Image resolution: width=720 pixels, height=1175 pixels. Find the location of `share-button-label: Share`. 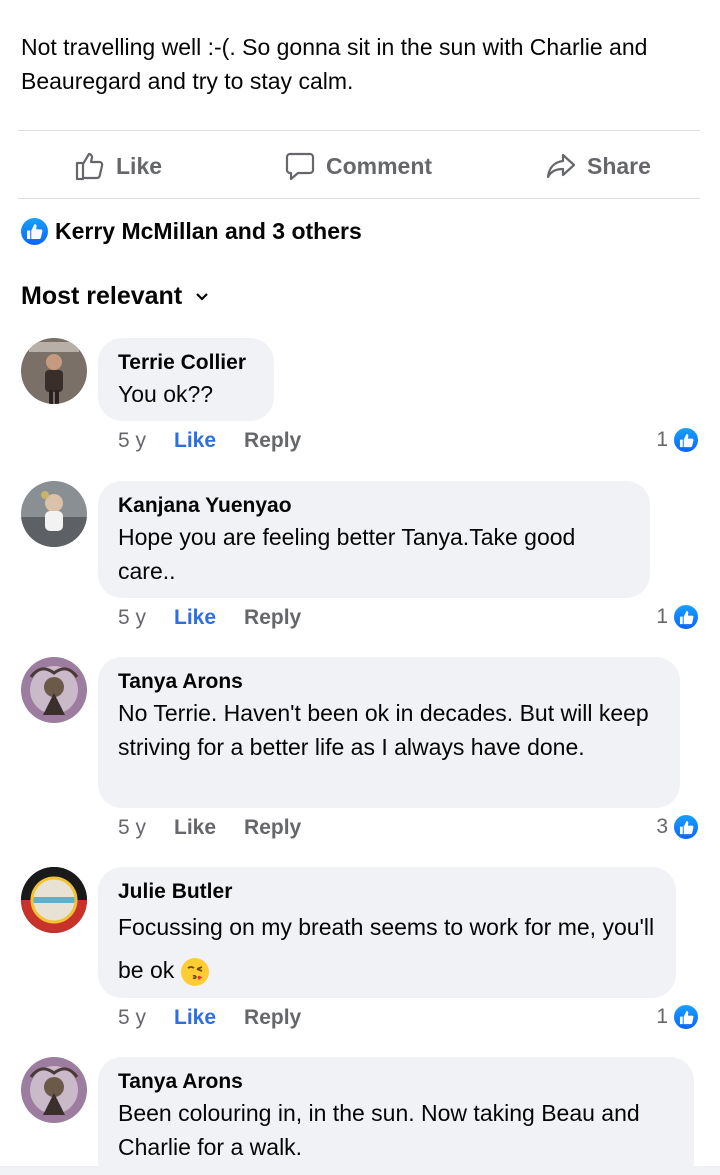

share-button-label: Share is located at coordinates (619, 165).